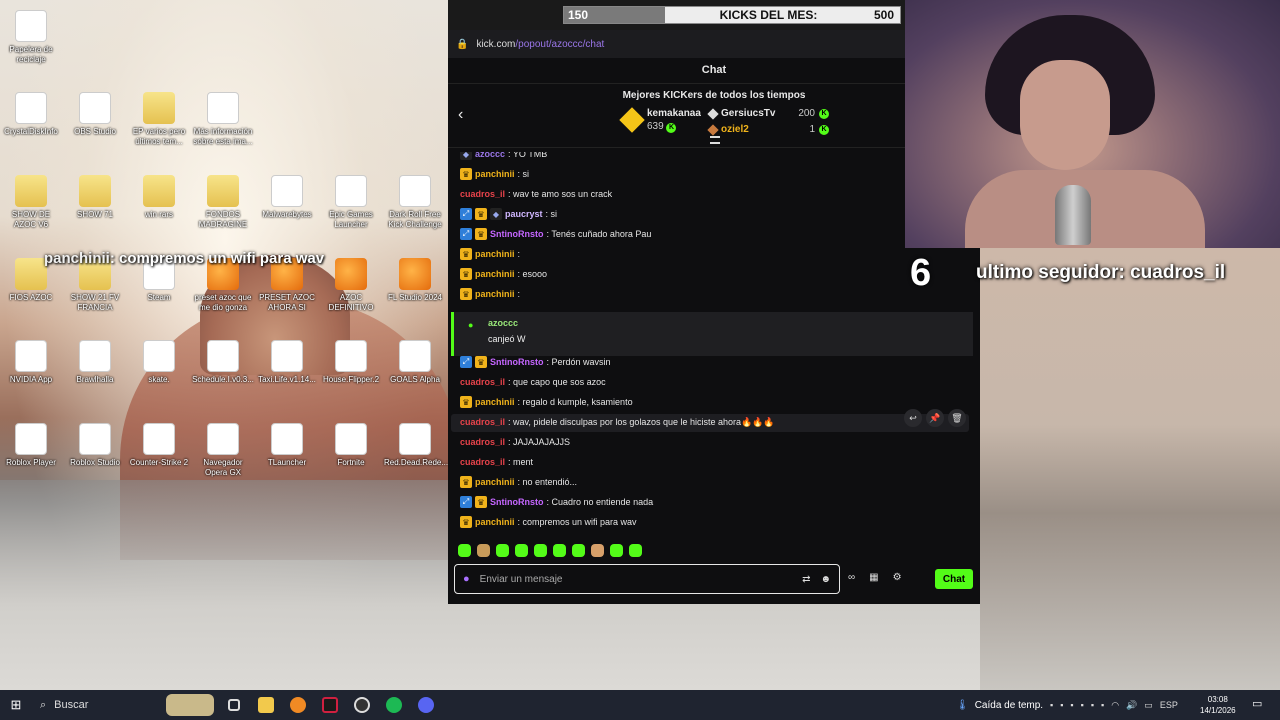  What do you see at coordinates (851, 577) in the screenshot?
I see `points-icon: ∞` at bounding box center [851, 577].